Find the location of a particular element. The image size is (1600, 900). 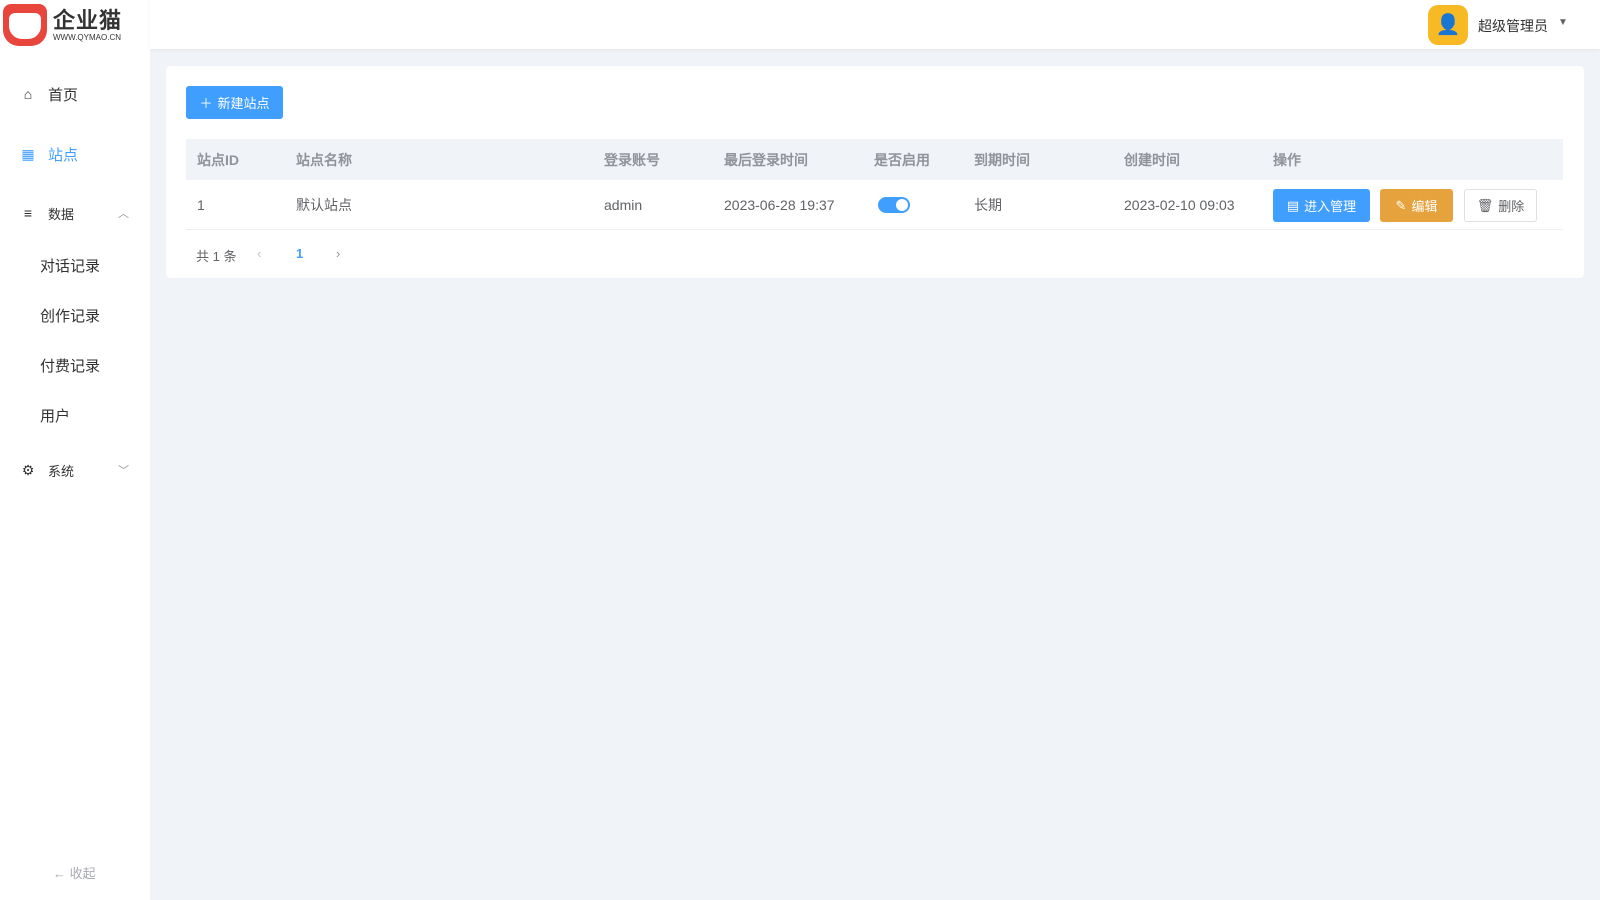

login-account: admin is located at coordinates (623, 204).